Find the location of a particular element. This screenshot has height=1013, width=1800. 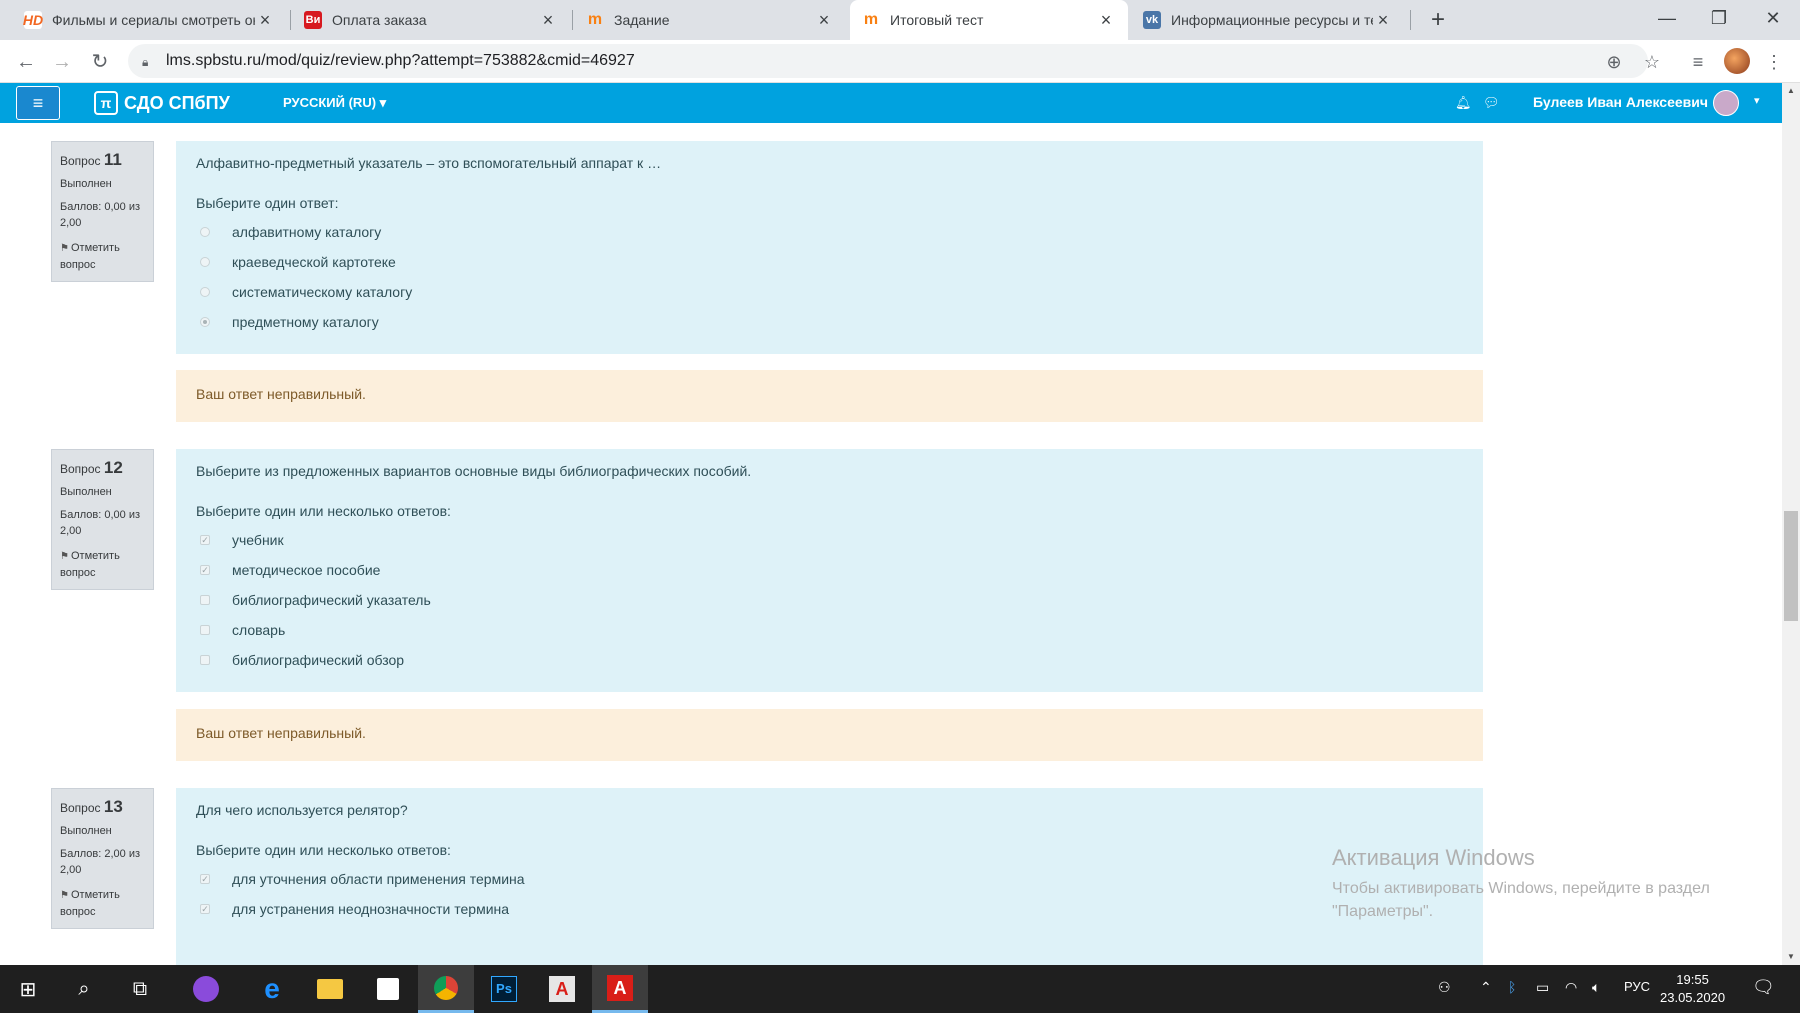

acrobat-reader-icon: A is located at coordinates (620, 989).